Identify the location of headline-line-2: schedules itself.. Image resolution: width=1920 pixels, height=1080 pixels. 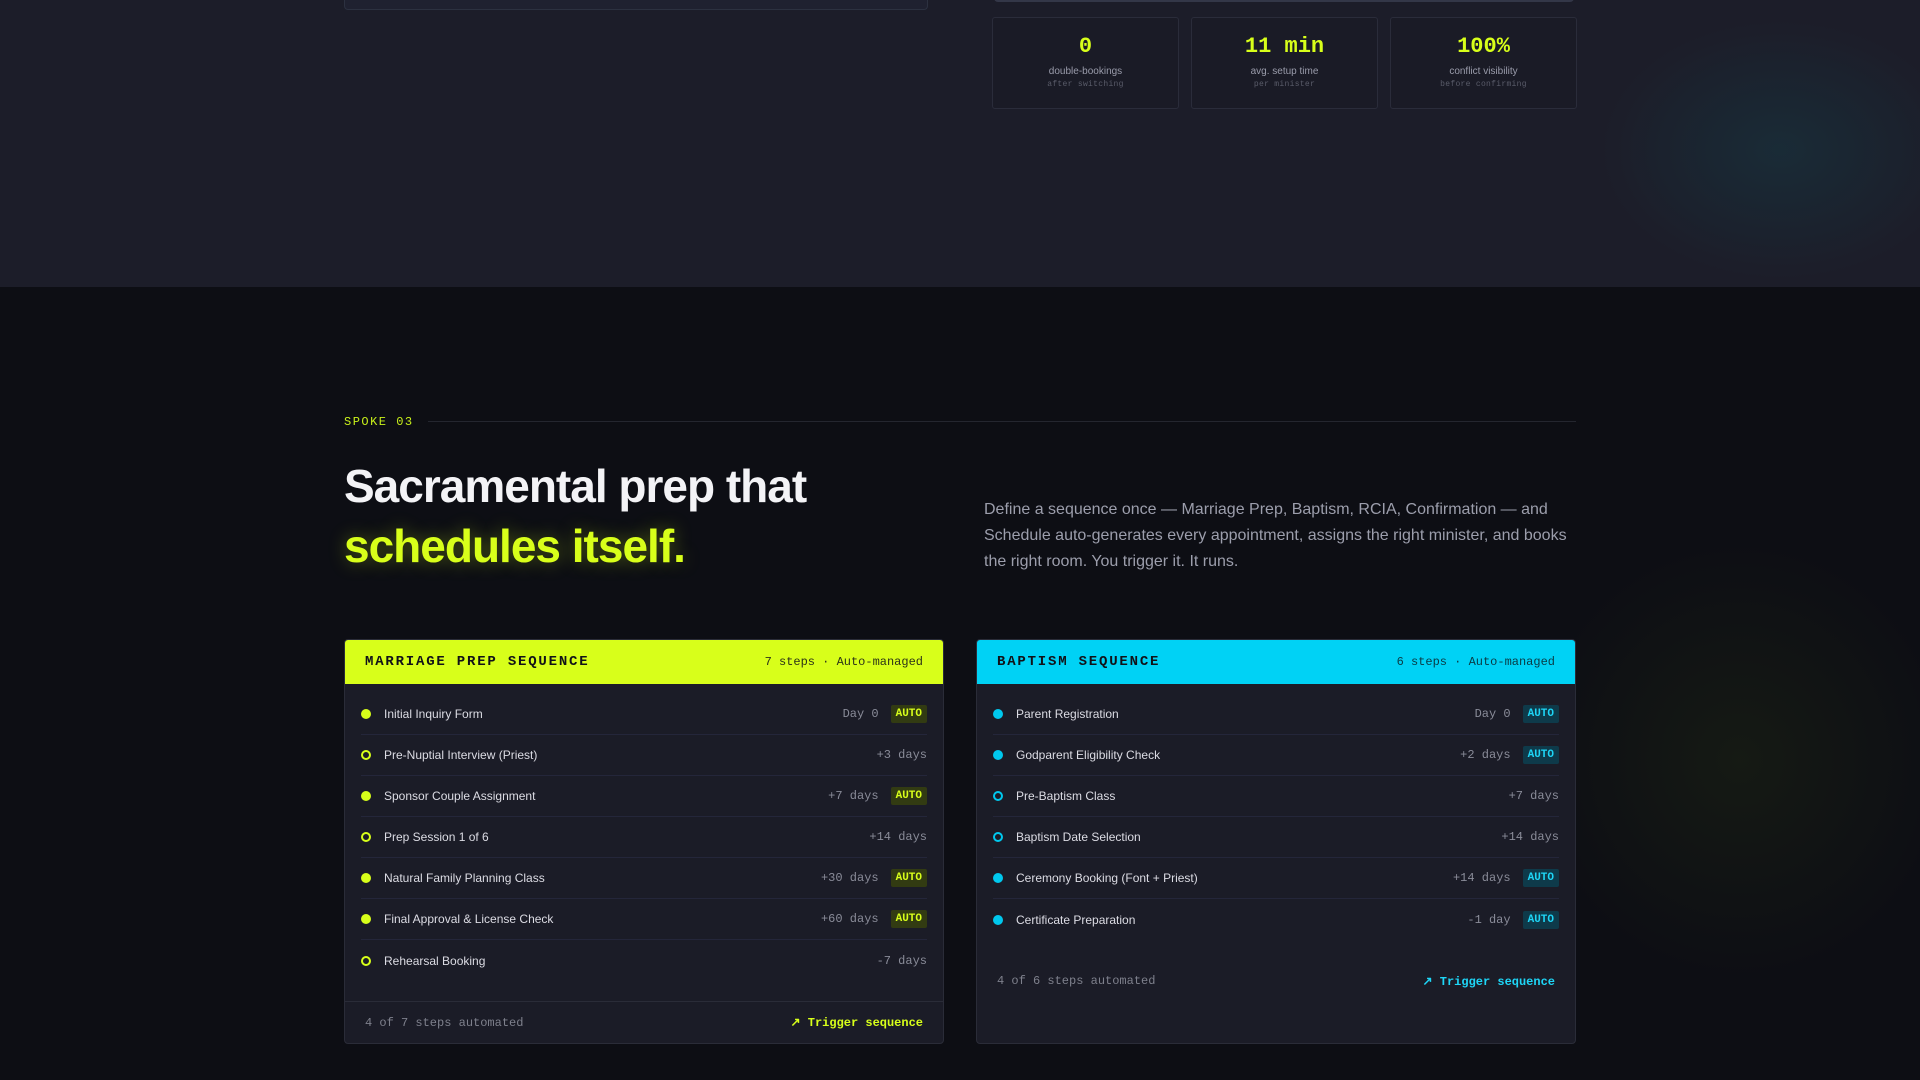
(515, 546).